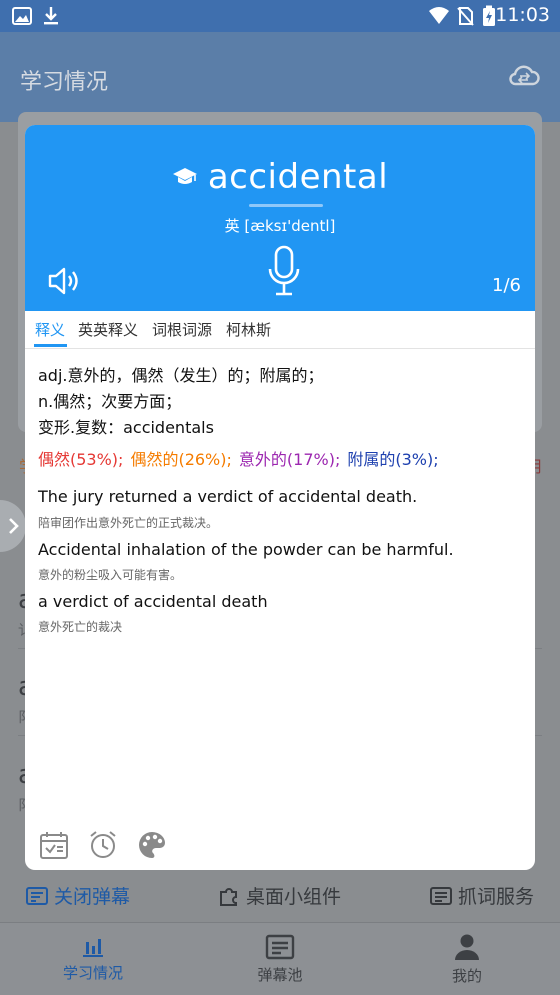 The image size is (560, 995). Describe the element at coordinates (182, 329) in the screenshot. I see `tab-etymology: 词根词源` at that location.